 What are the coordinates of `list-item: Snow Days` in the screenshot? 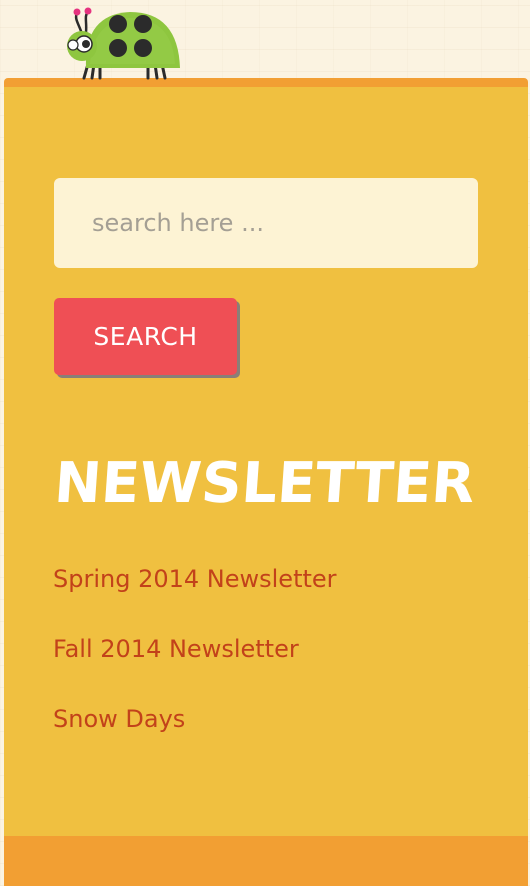 It's located at (195, 732).